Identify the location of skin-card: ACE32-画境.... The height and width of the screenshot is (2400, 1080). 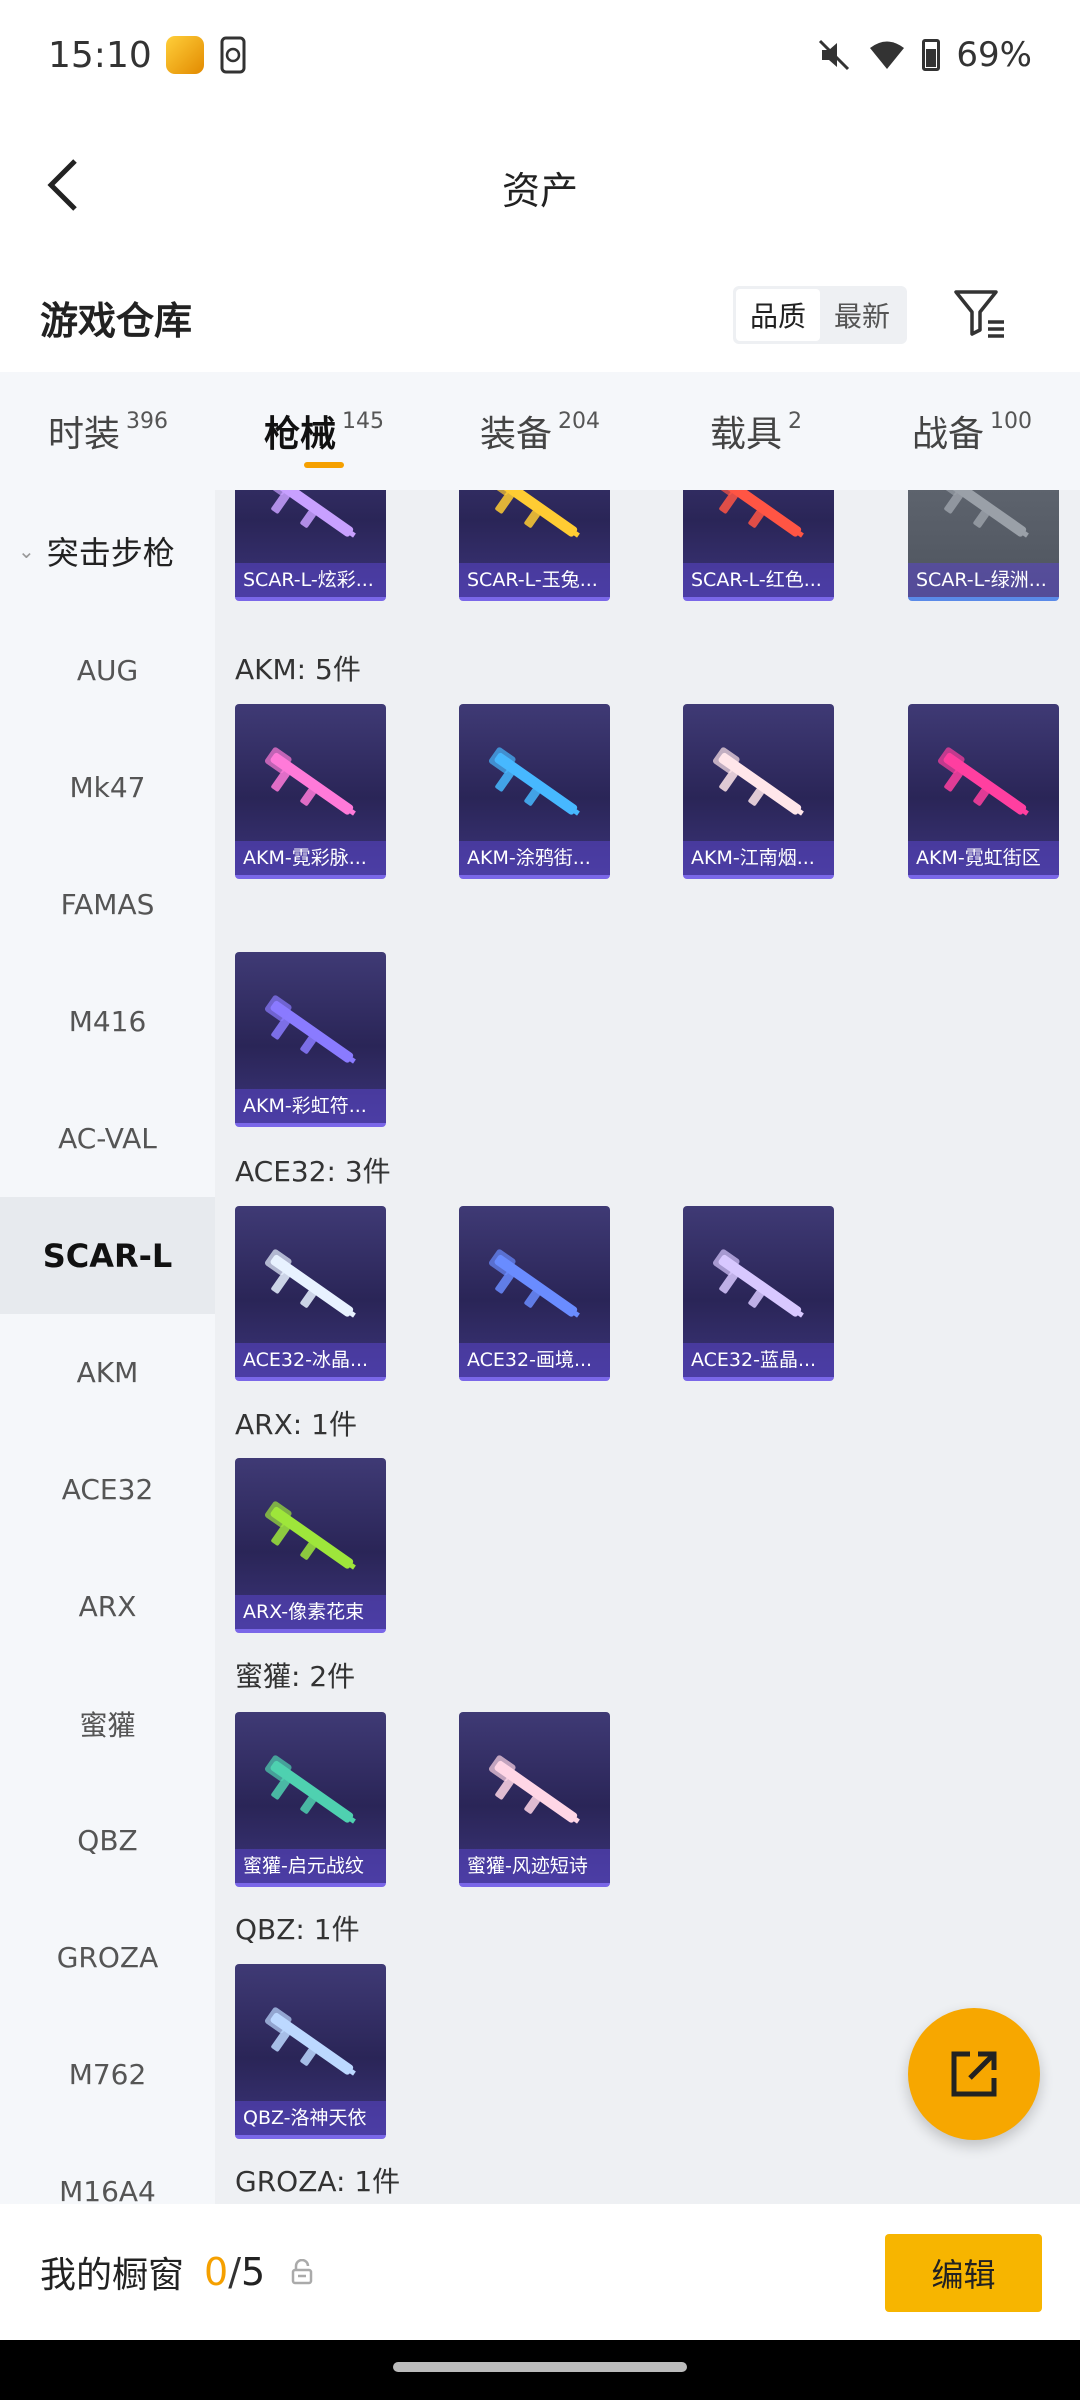
(534, 1293).